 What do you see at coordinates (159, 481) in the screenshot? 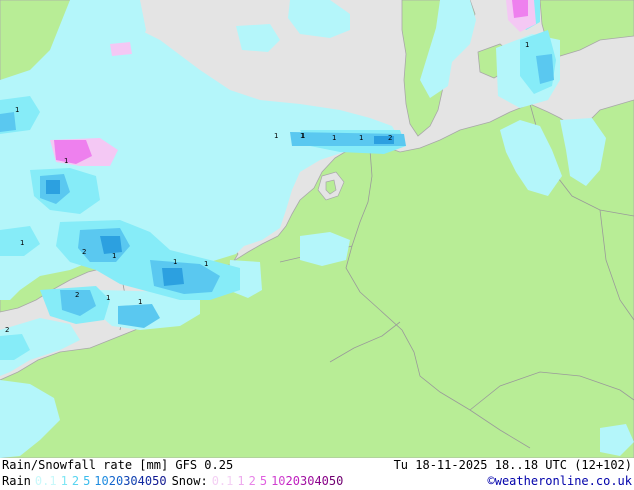
I see `rain-scale-item: 50` at bounding box center [159, 481].